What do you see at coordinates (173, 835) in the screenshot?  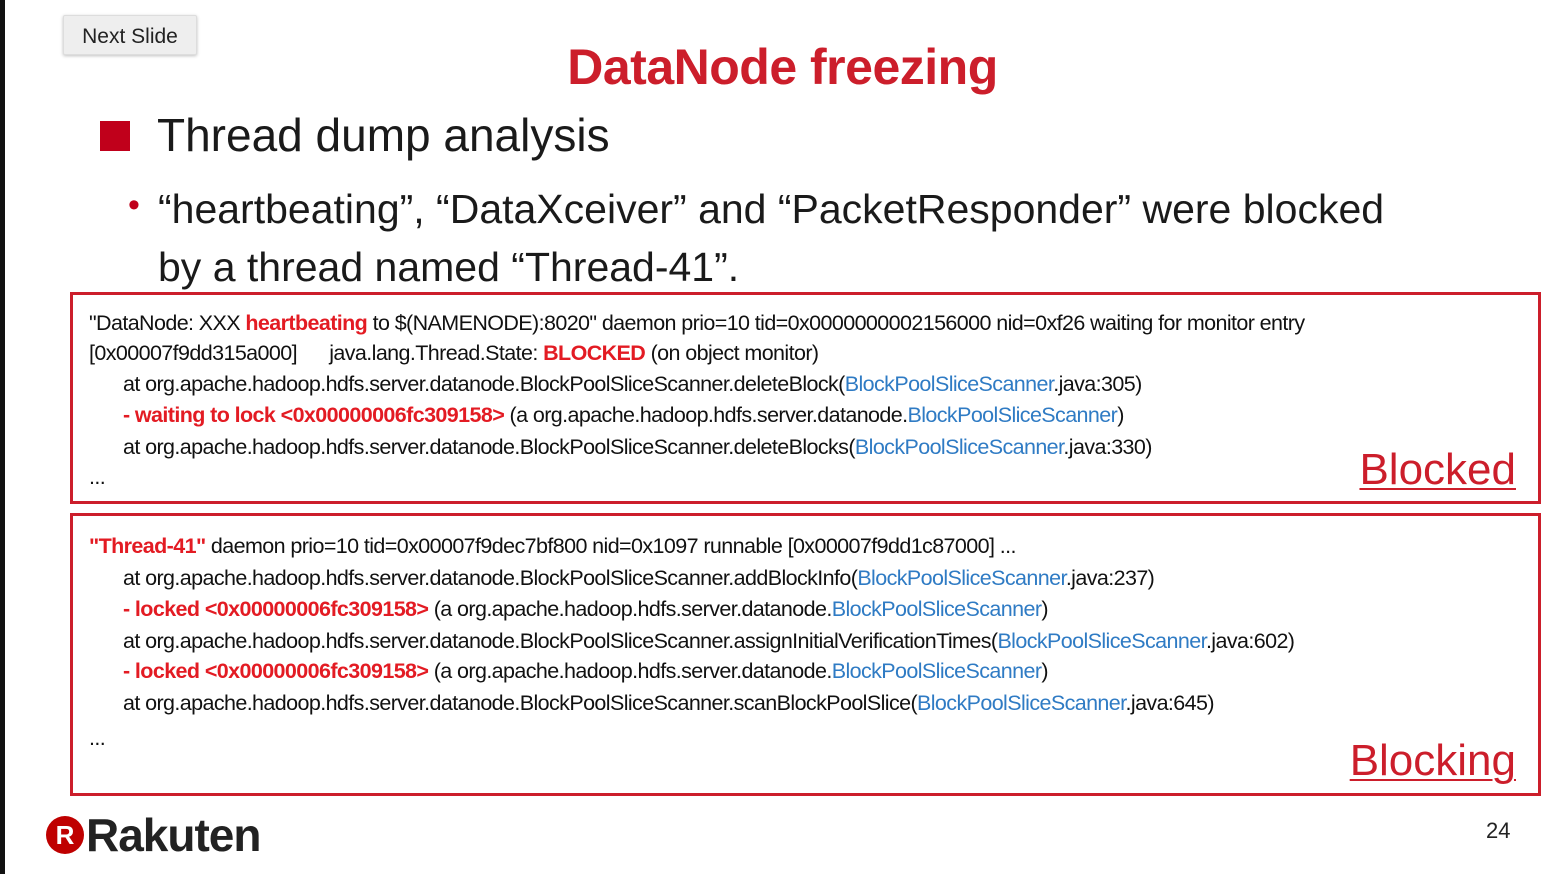 I see `rakuten-wordmark: Rakuten` at bounding box center [173, 835].